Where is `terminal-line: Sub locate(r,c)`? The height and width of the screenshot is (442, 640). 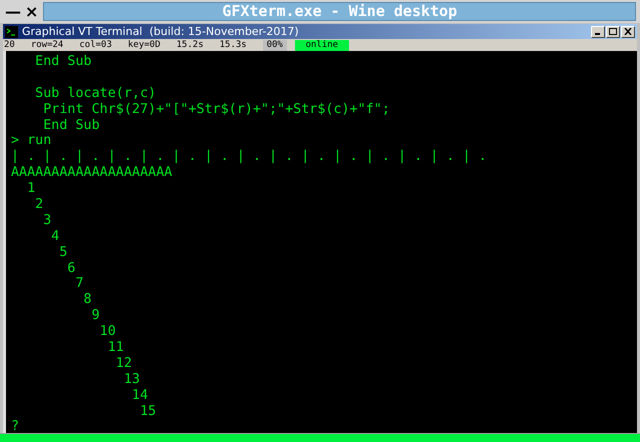 terminal-line: Sub locate(r,c) is located at coordinates (95, 94).